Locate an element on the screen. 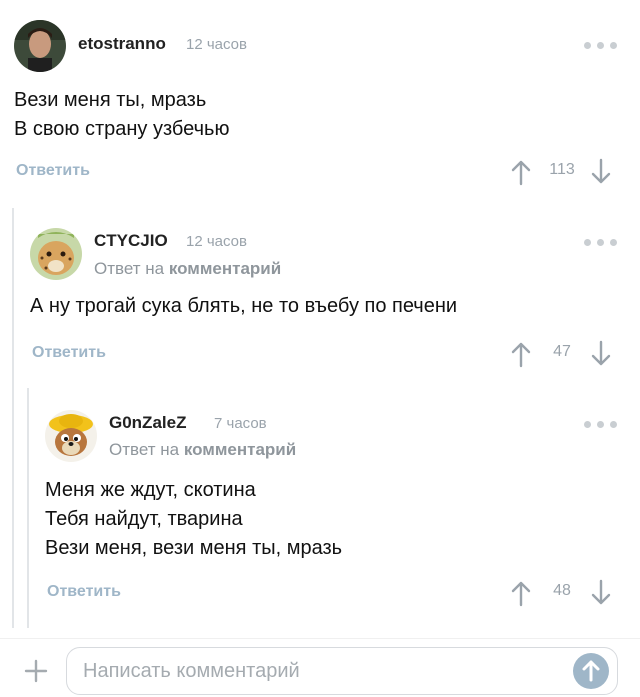 The height and width of the screenshot is (697, 640). author-name: G0nZaleZ is located at coordinates (147, 423).